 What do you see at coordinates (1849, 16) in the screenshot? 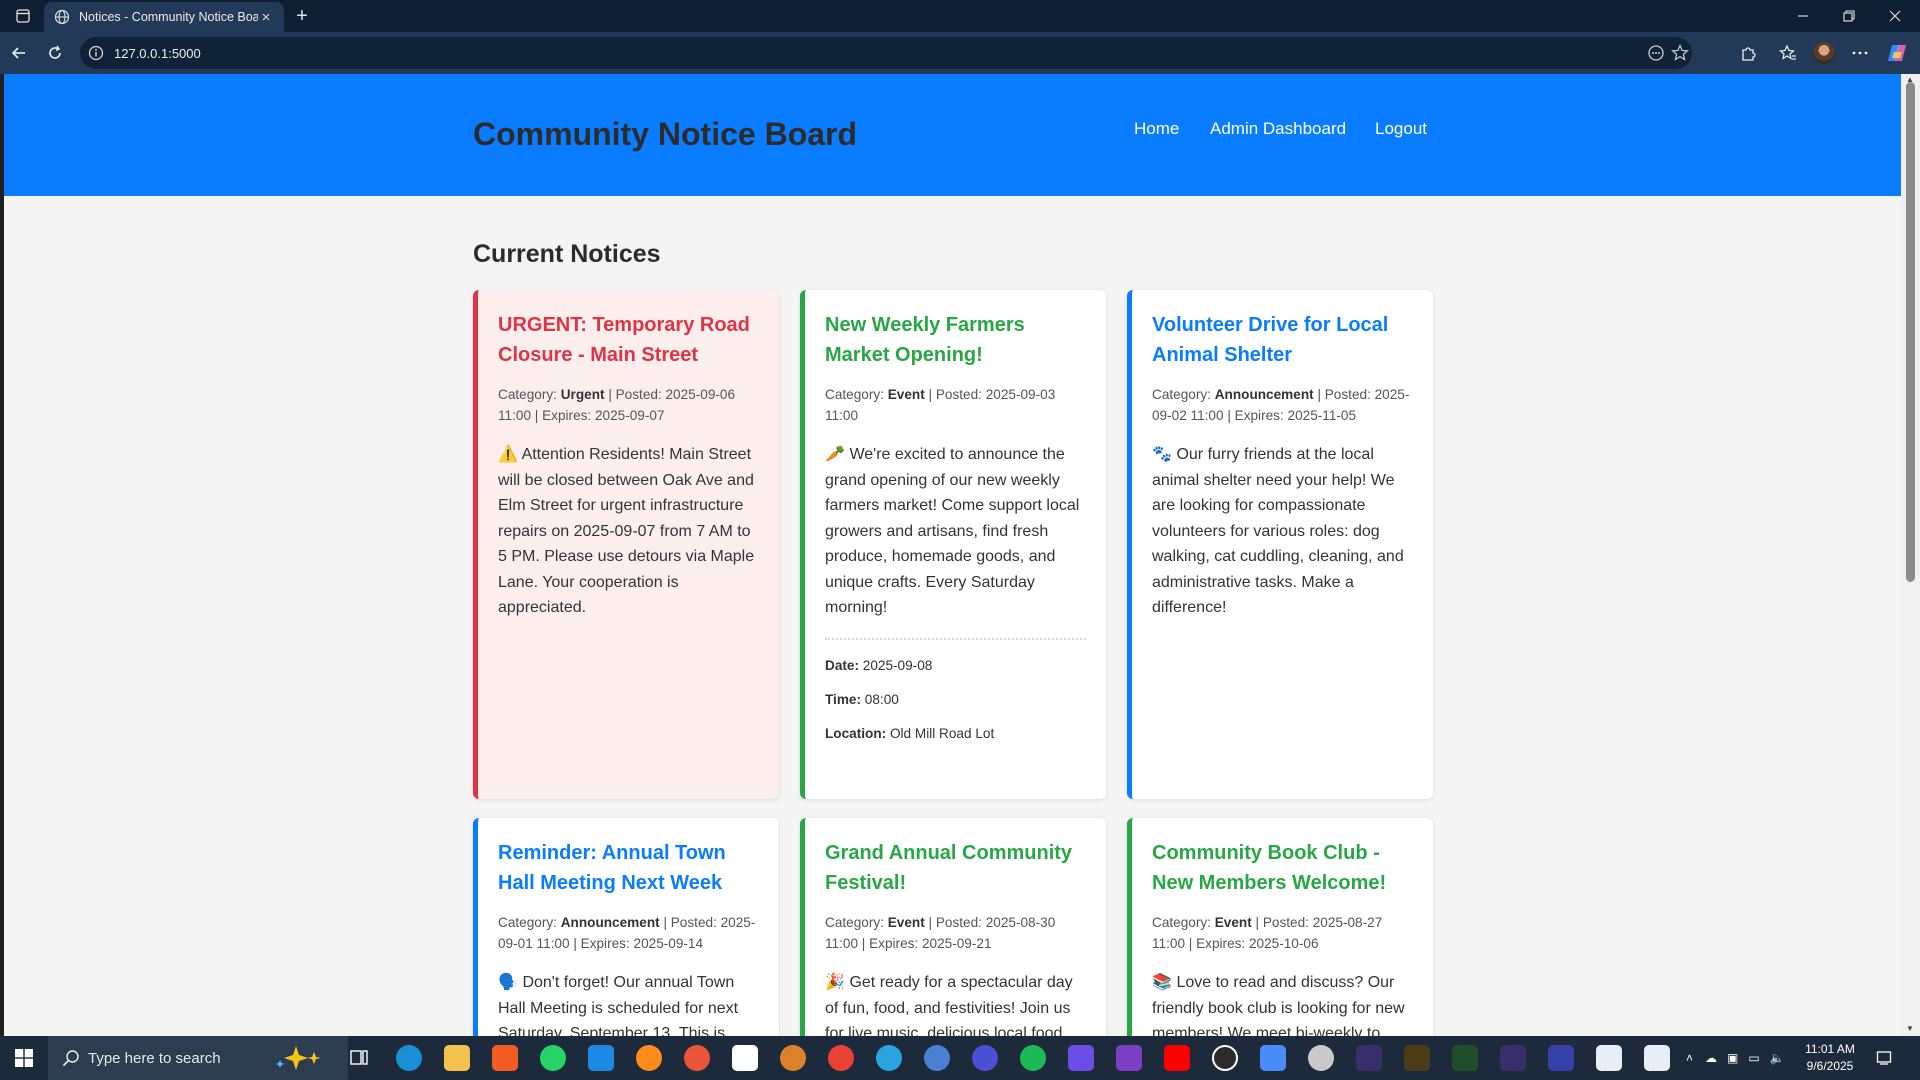
I see `restore-icon` at bounding box center [1849, 16].